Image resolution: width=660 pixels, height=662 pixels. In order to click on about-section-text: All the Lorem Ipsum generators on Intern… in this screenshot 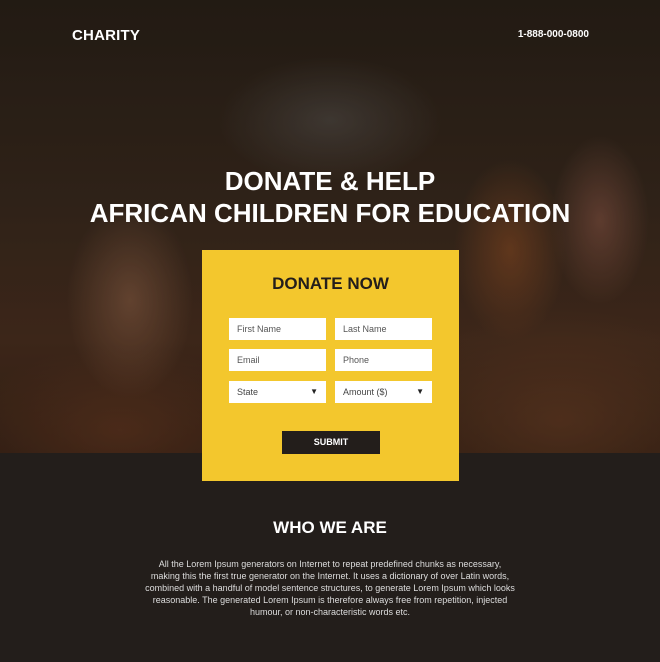, I will do `click(330, 588)`.